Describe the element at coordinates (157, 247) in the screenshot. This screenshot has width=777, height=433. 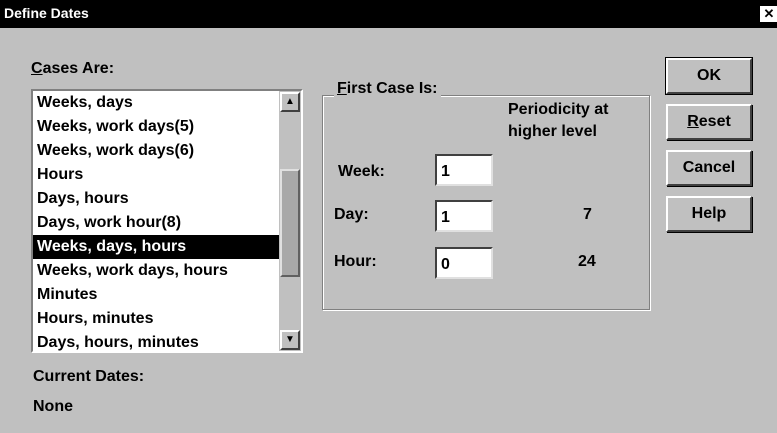
I see `list-item: Weeks, days, hours` at that location.